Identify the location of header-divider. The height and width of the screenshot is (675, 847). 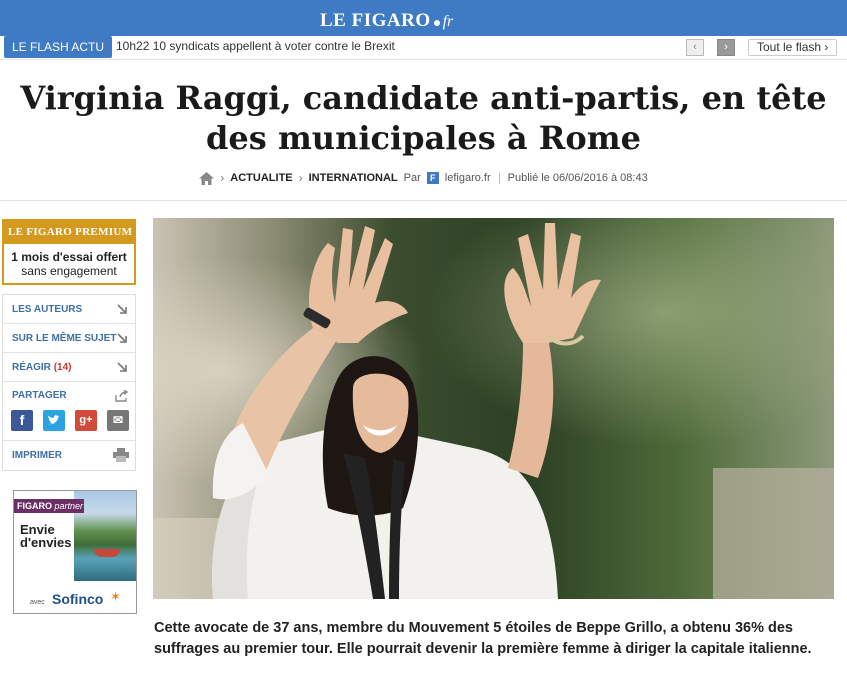
(423, 200).